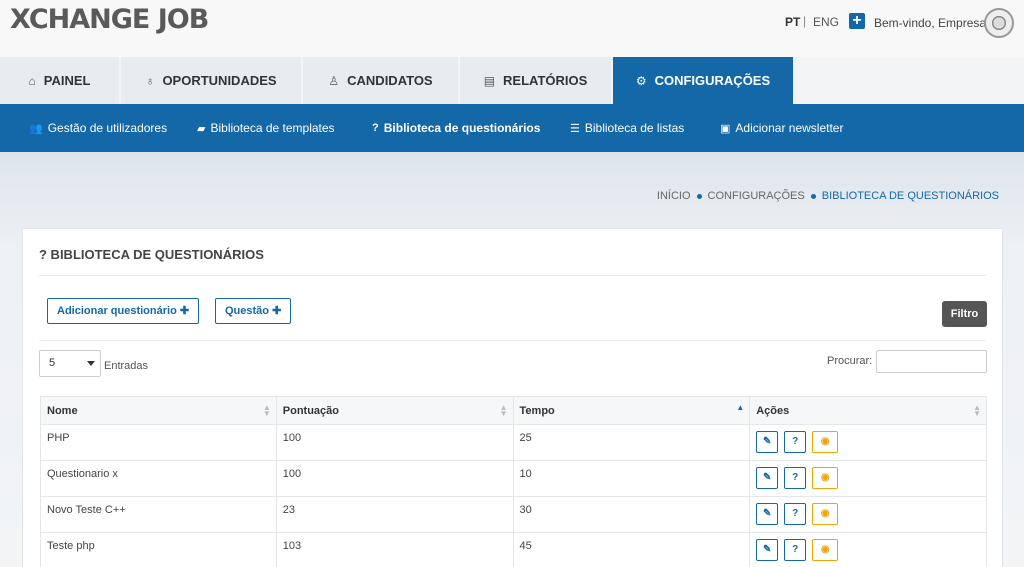 The width and height of the screenshot is (1024, 567). I want to click on table-row: Novo Teste C++ 23 30 ✎? ◉, so click(513, 514).